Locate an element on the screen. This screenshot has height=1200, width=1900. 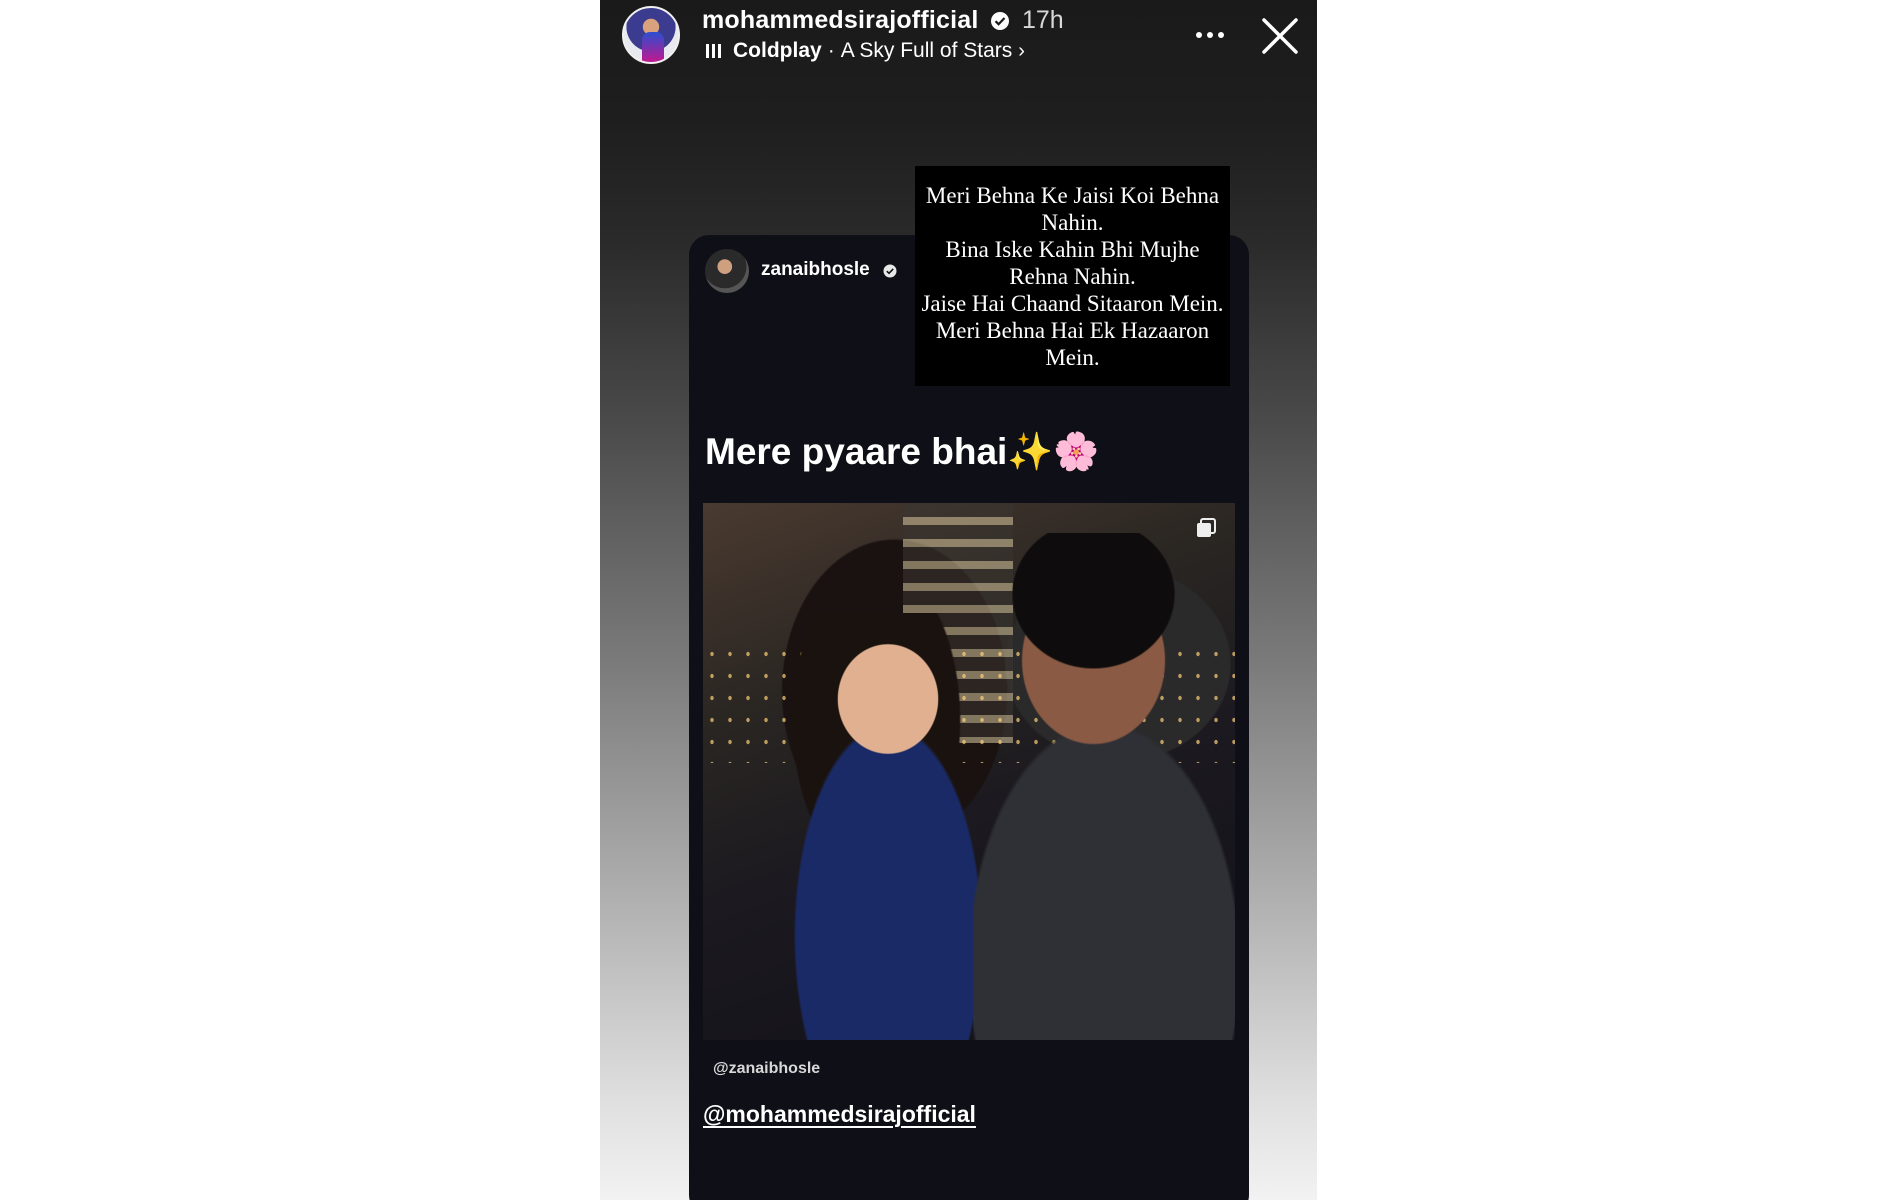
shared-post-avatar is located at coordinates (727, 271).